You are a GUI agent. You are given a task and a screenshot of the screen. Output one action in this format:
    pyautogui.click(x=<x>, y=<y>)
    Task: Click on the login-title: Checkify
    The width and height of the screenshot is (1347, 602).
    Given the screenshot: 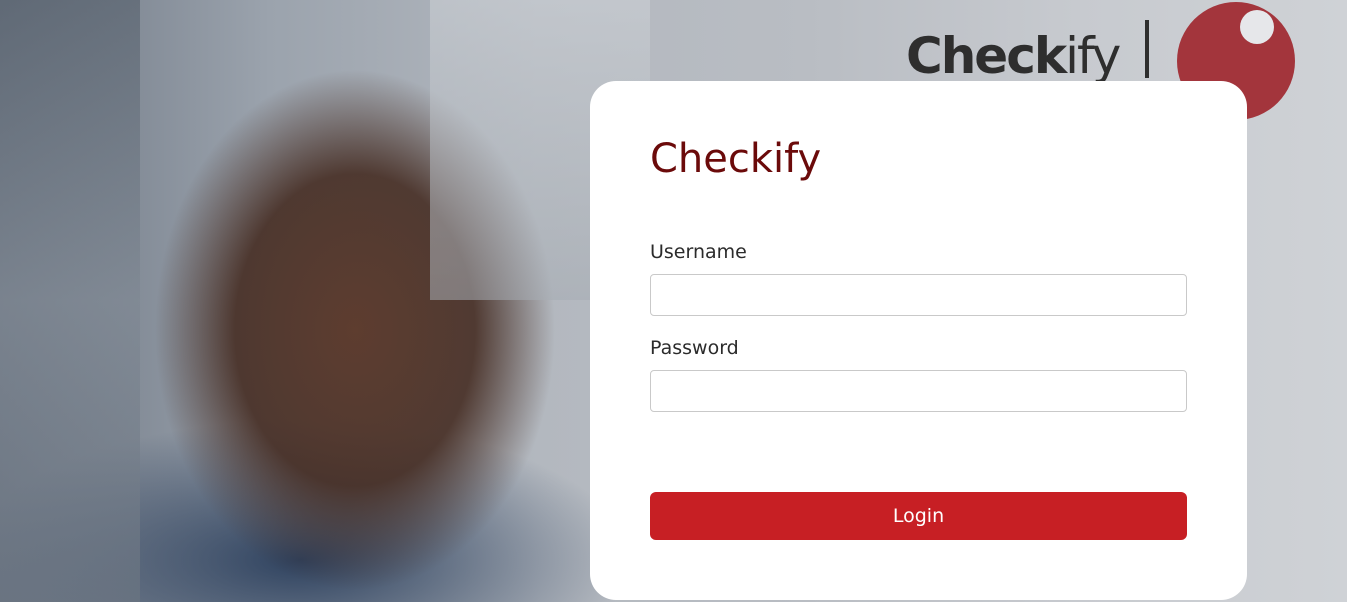 What is the action you would take?
    pyautogui.click(x=736, y=159)
    